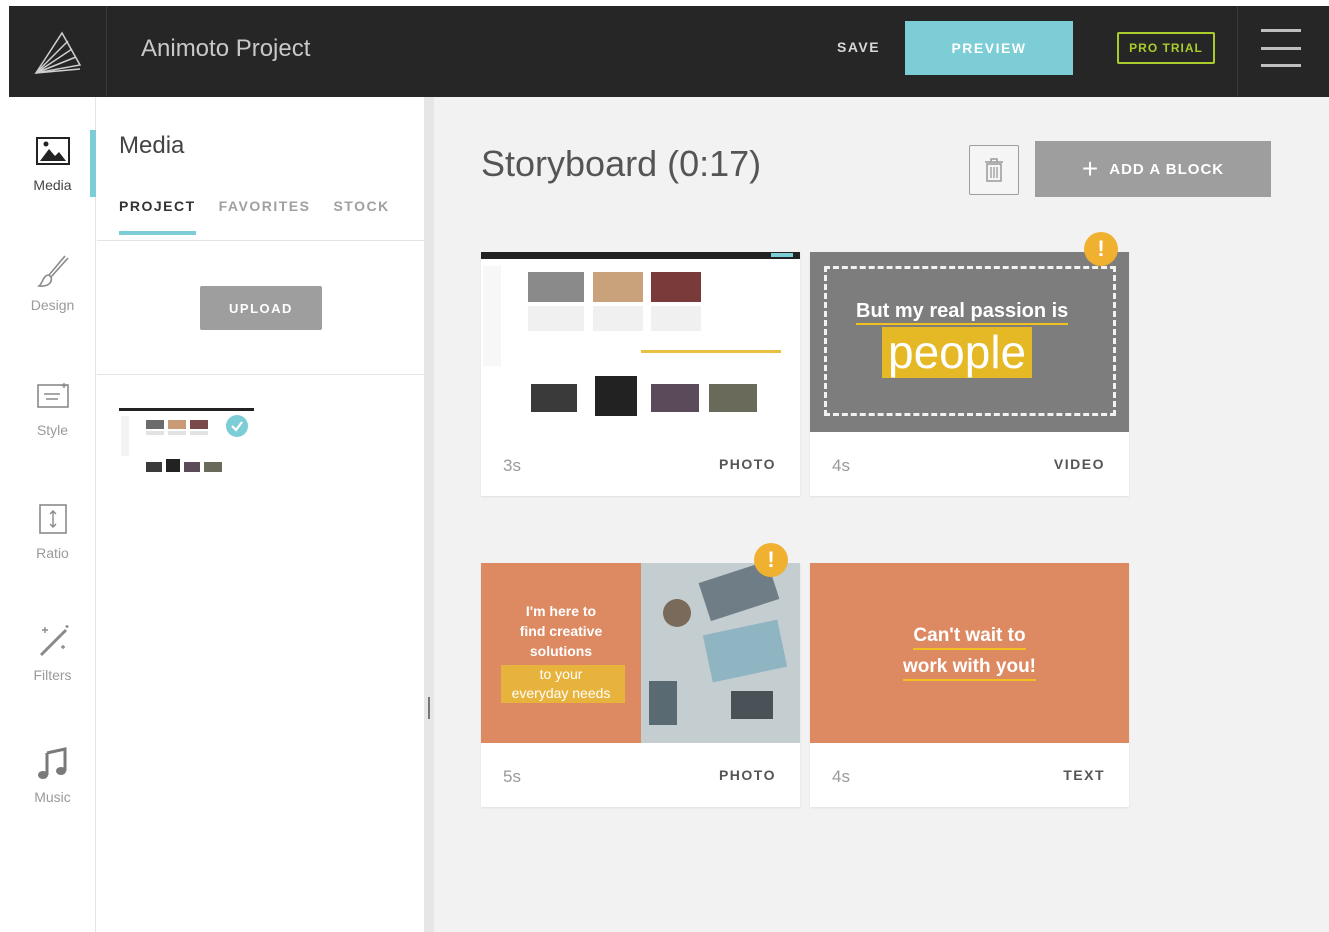  I want to click on aspect-ratio-icon, so click(52, 519).